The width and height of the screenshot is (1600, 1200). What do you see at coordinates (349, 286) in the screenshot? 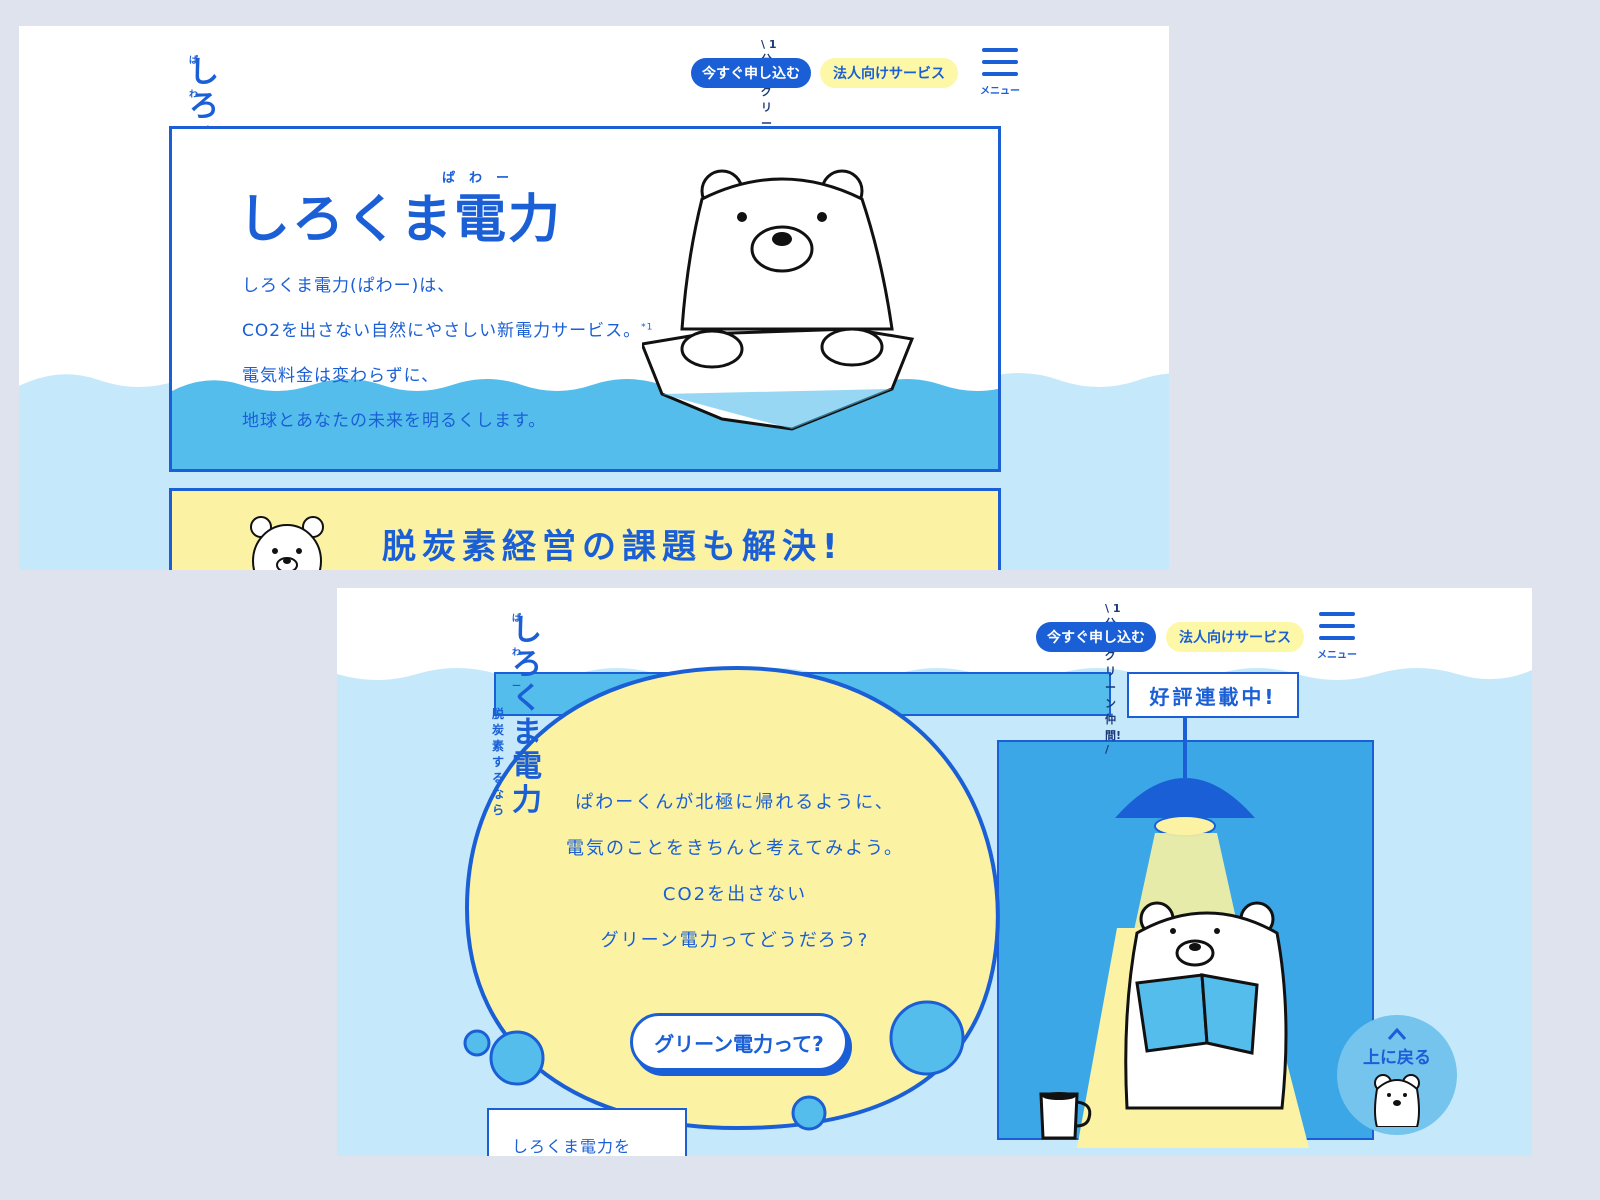
I see `hero-line-1: しろくま電力(ぱわー)は、` at bounding box center [349, 286].